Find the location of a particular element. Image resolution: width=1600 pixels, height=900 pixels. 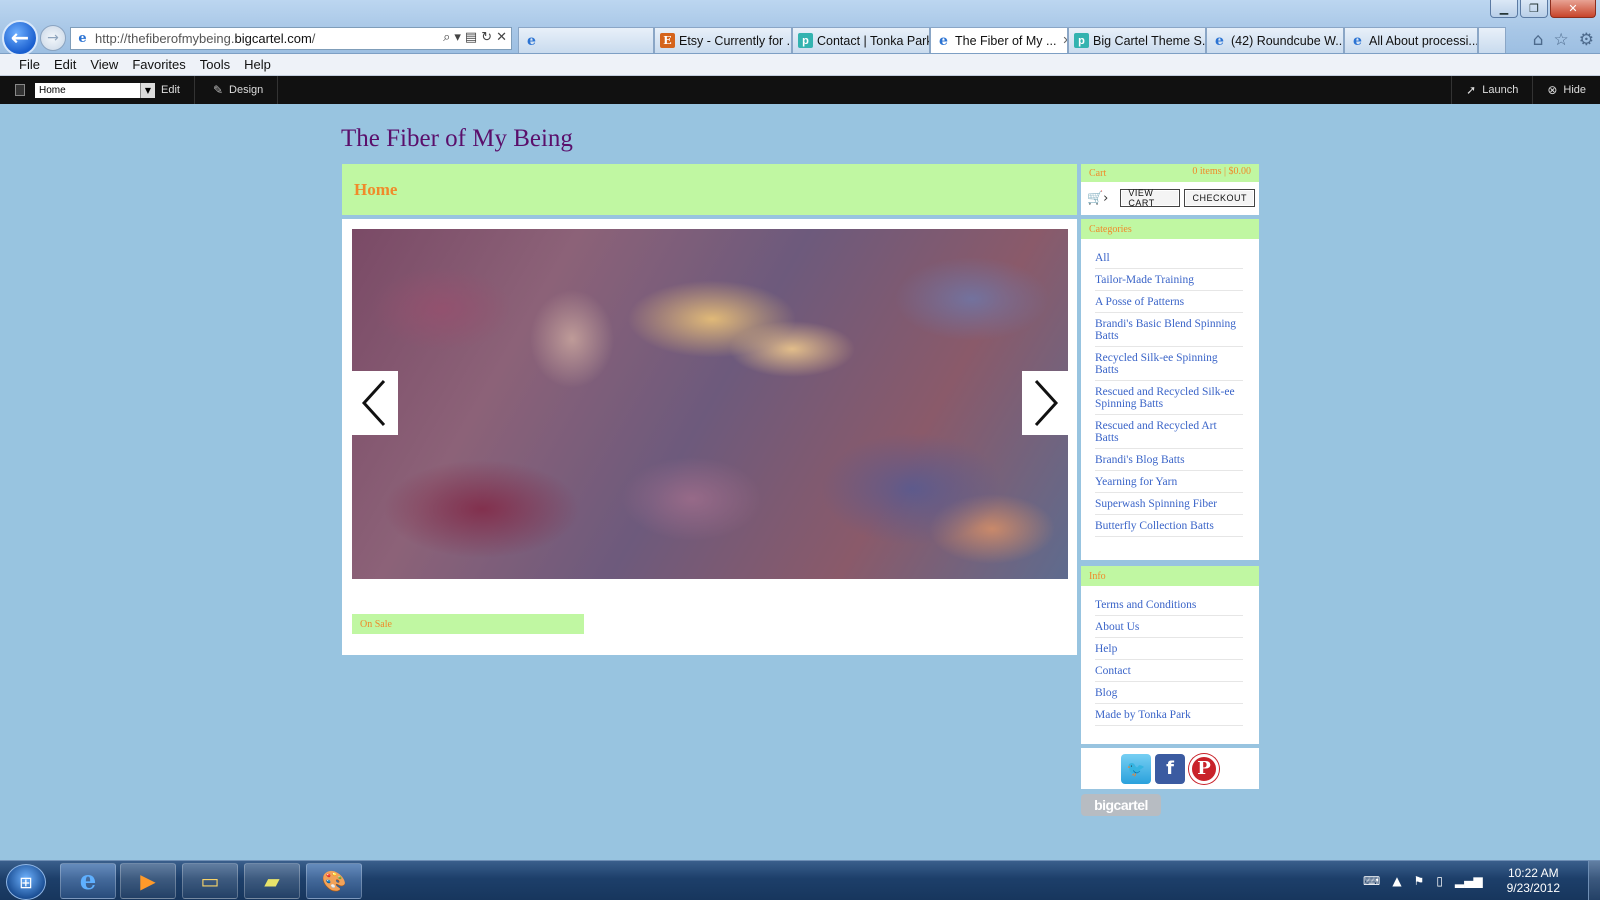

keyboard-icon: ⌨ is located at coordinates (1371, 881).